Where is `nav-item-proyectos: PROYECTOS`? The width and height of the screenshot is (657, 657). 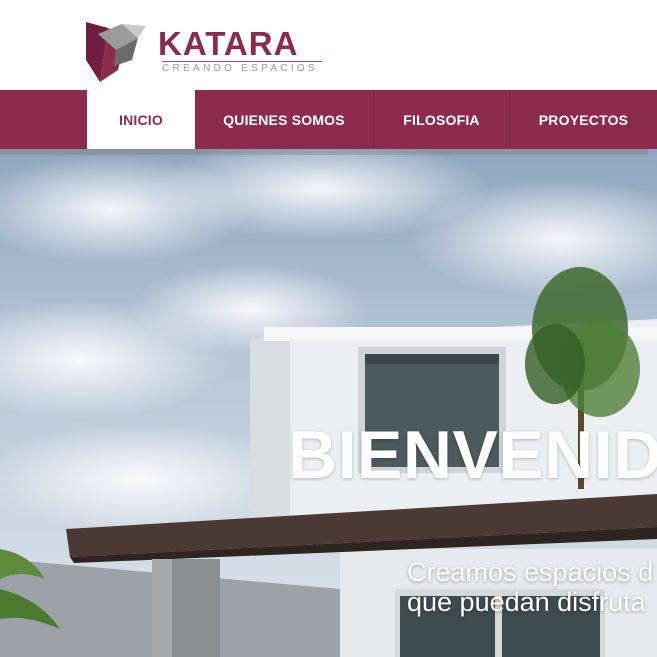 nav-item-proyectos: PROYECTOS is located at coordinates (583, 119).